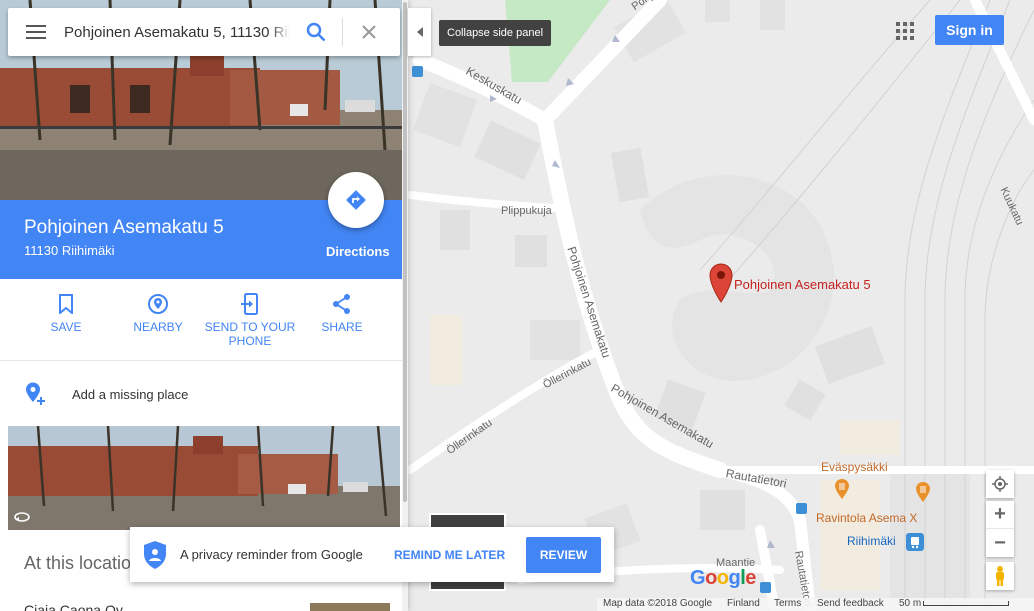 Image resolution: width=1034 pixels, height=611 pixels. I want to click on poi-label-ravintola: Ravintola Asema X, so click(866, 518).